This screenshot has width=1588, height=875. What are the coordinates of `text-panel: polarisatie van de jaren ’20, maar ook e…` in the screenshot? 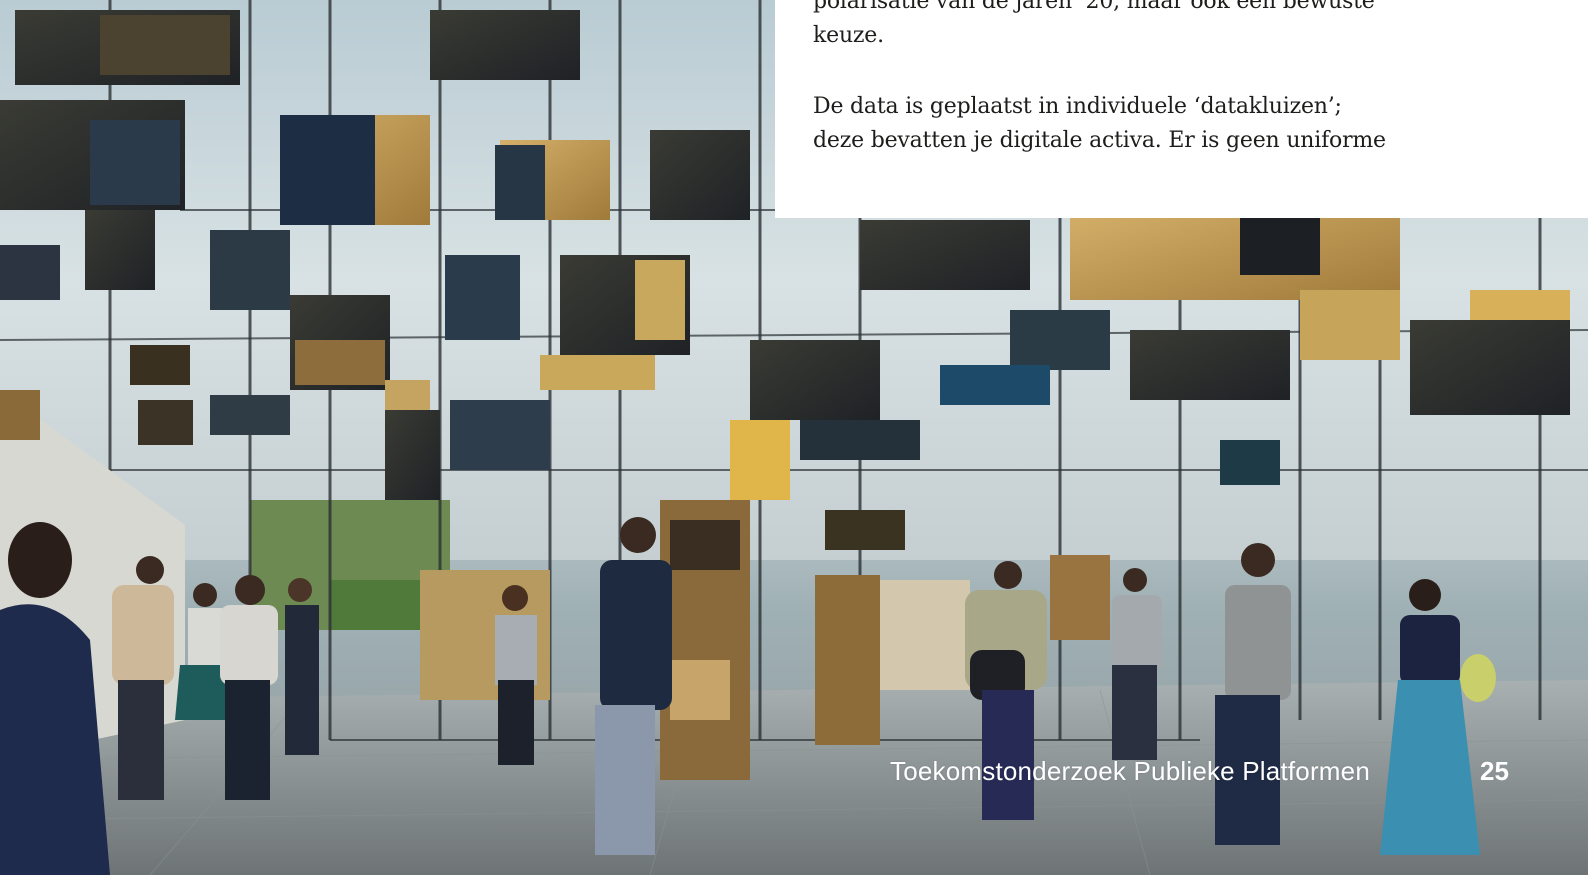 It's located at (1181, 109).